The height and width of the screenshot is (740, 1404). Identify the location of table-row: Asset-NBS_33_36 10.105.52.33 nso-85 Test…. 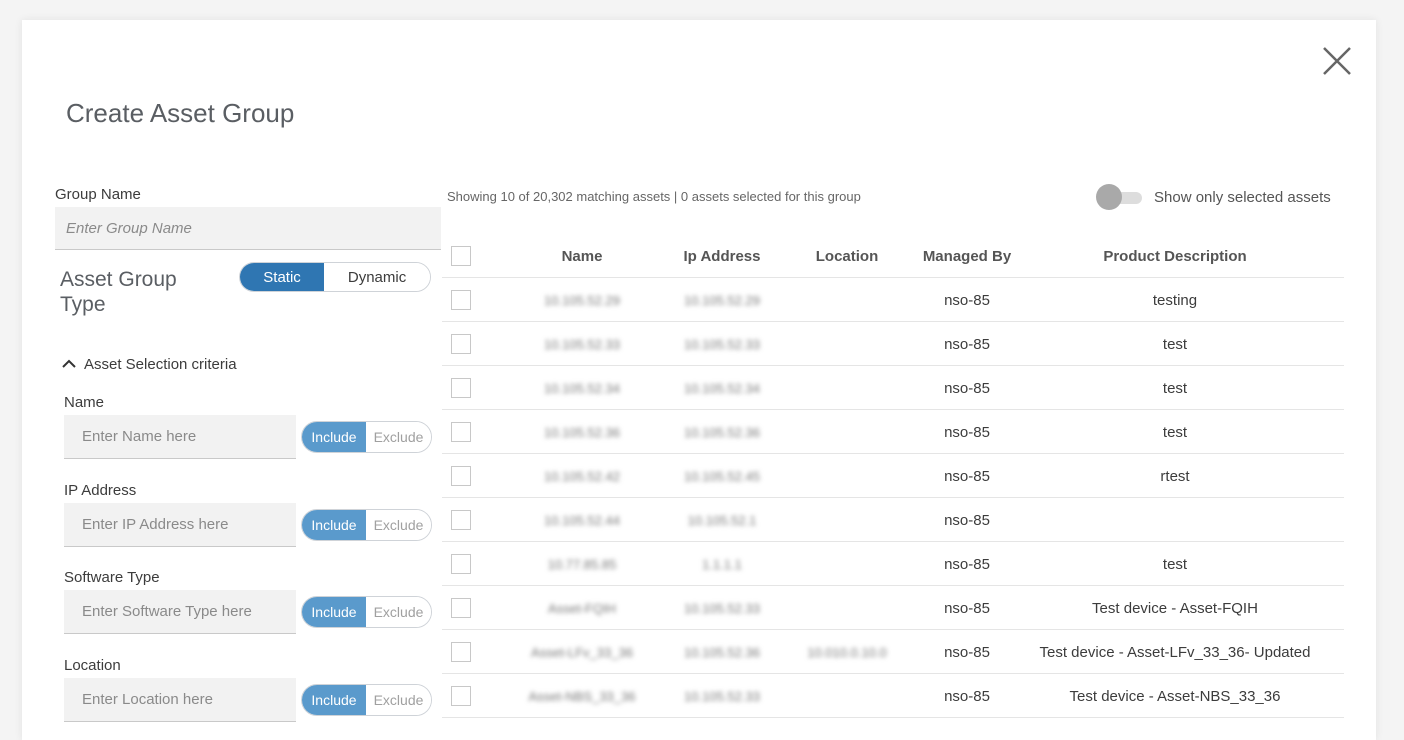
(893, 696).